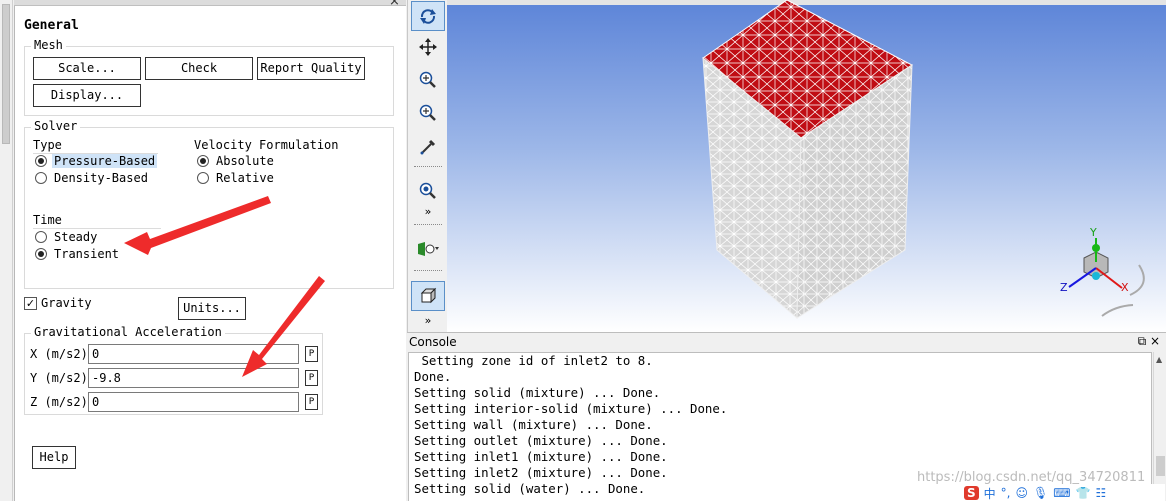  What do you see at coordinates (990, 493) in the screenshot?
I see `chinese-mode-icon: 中` at bounding box center [990, 493].